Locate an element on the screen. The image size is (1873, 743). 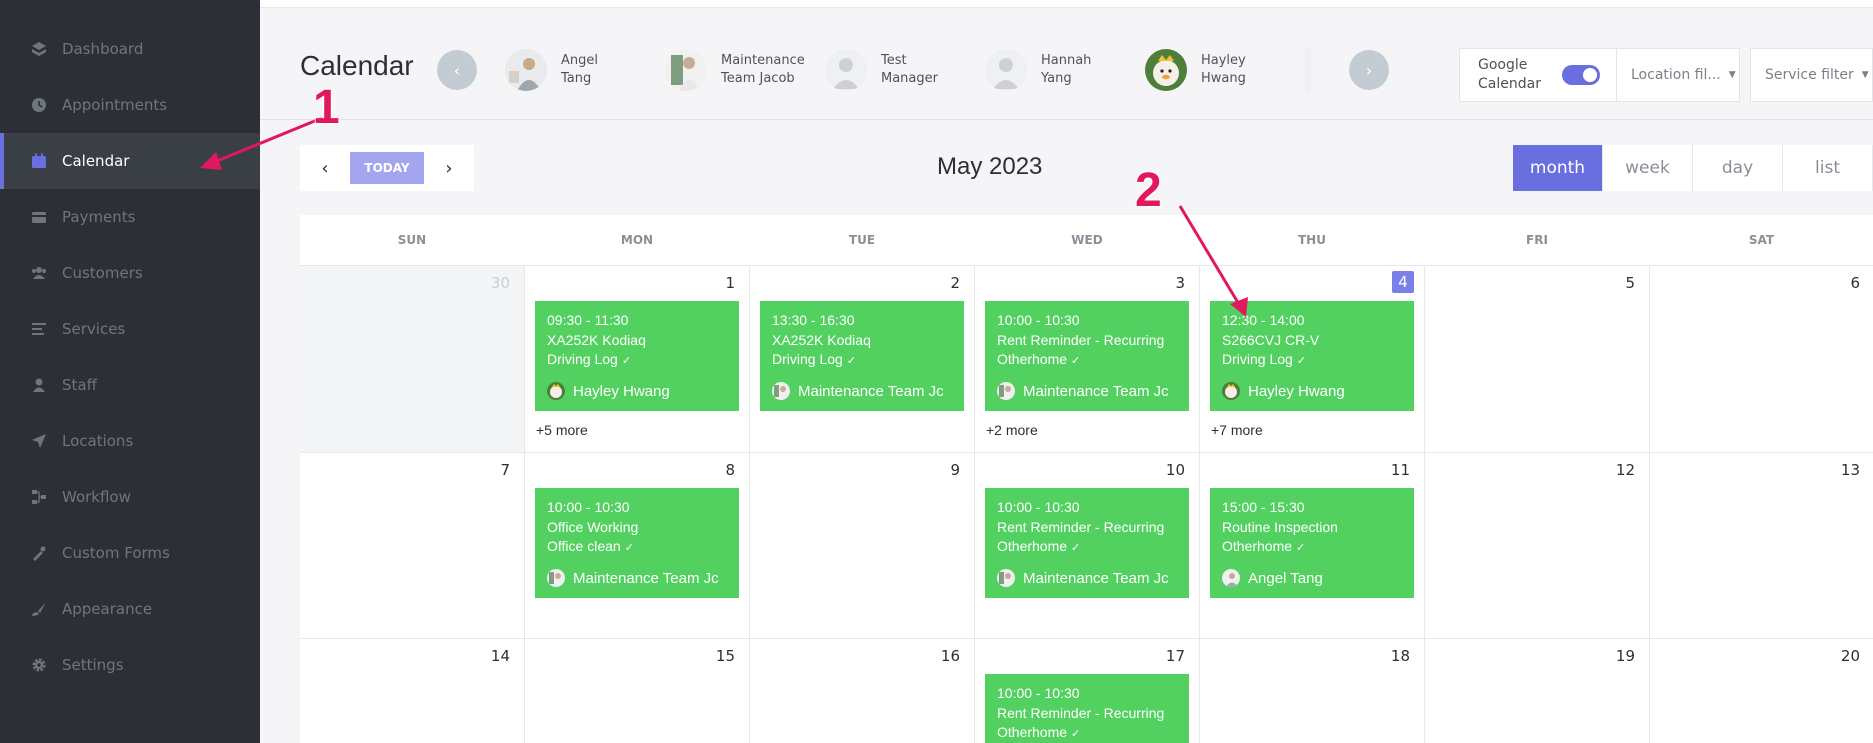
staff-next-button: › is located at coordinates (1369, 70).